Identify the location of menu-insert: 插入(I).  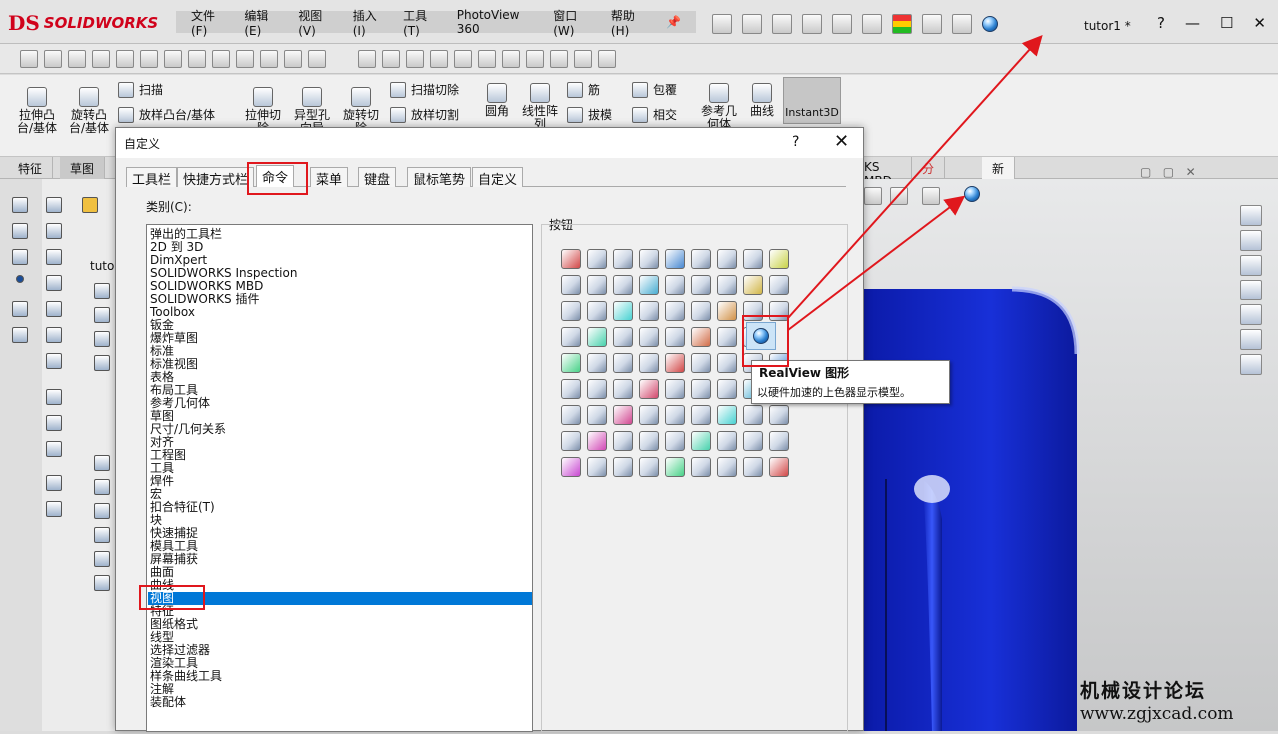
(369, 22).